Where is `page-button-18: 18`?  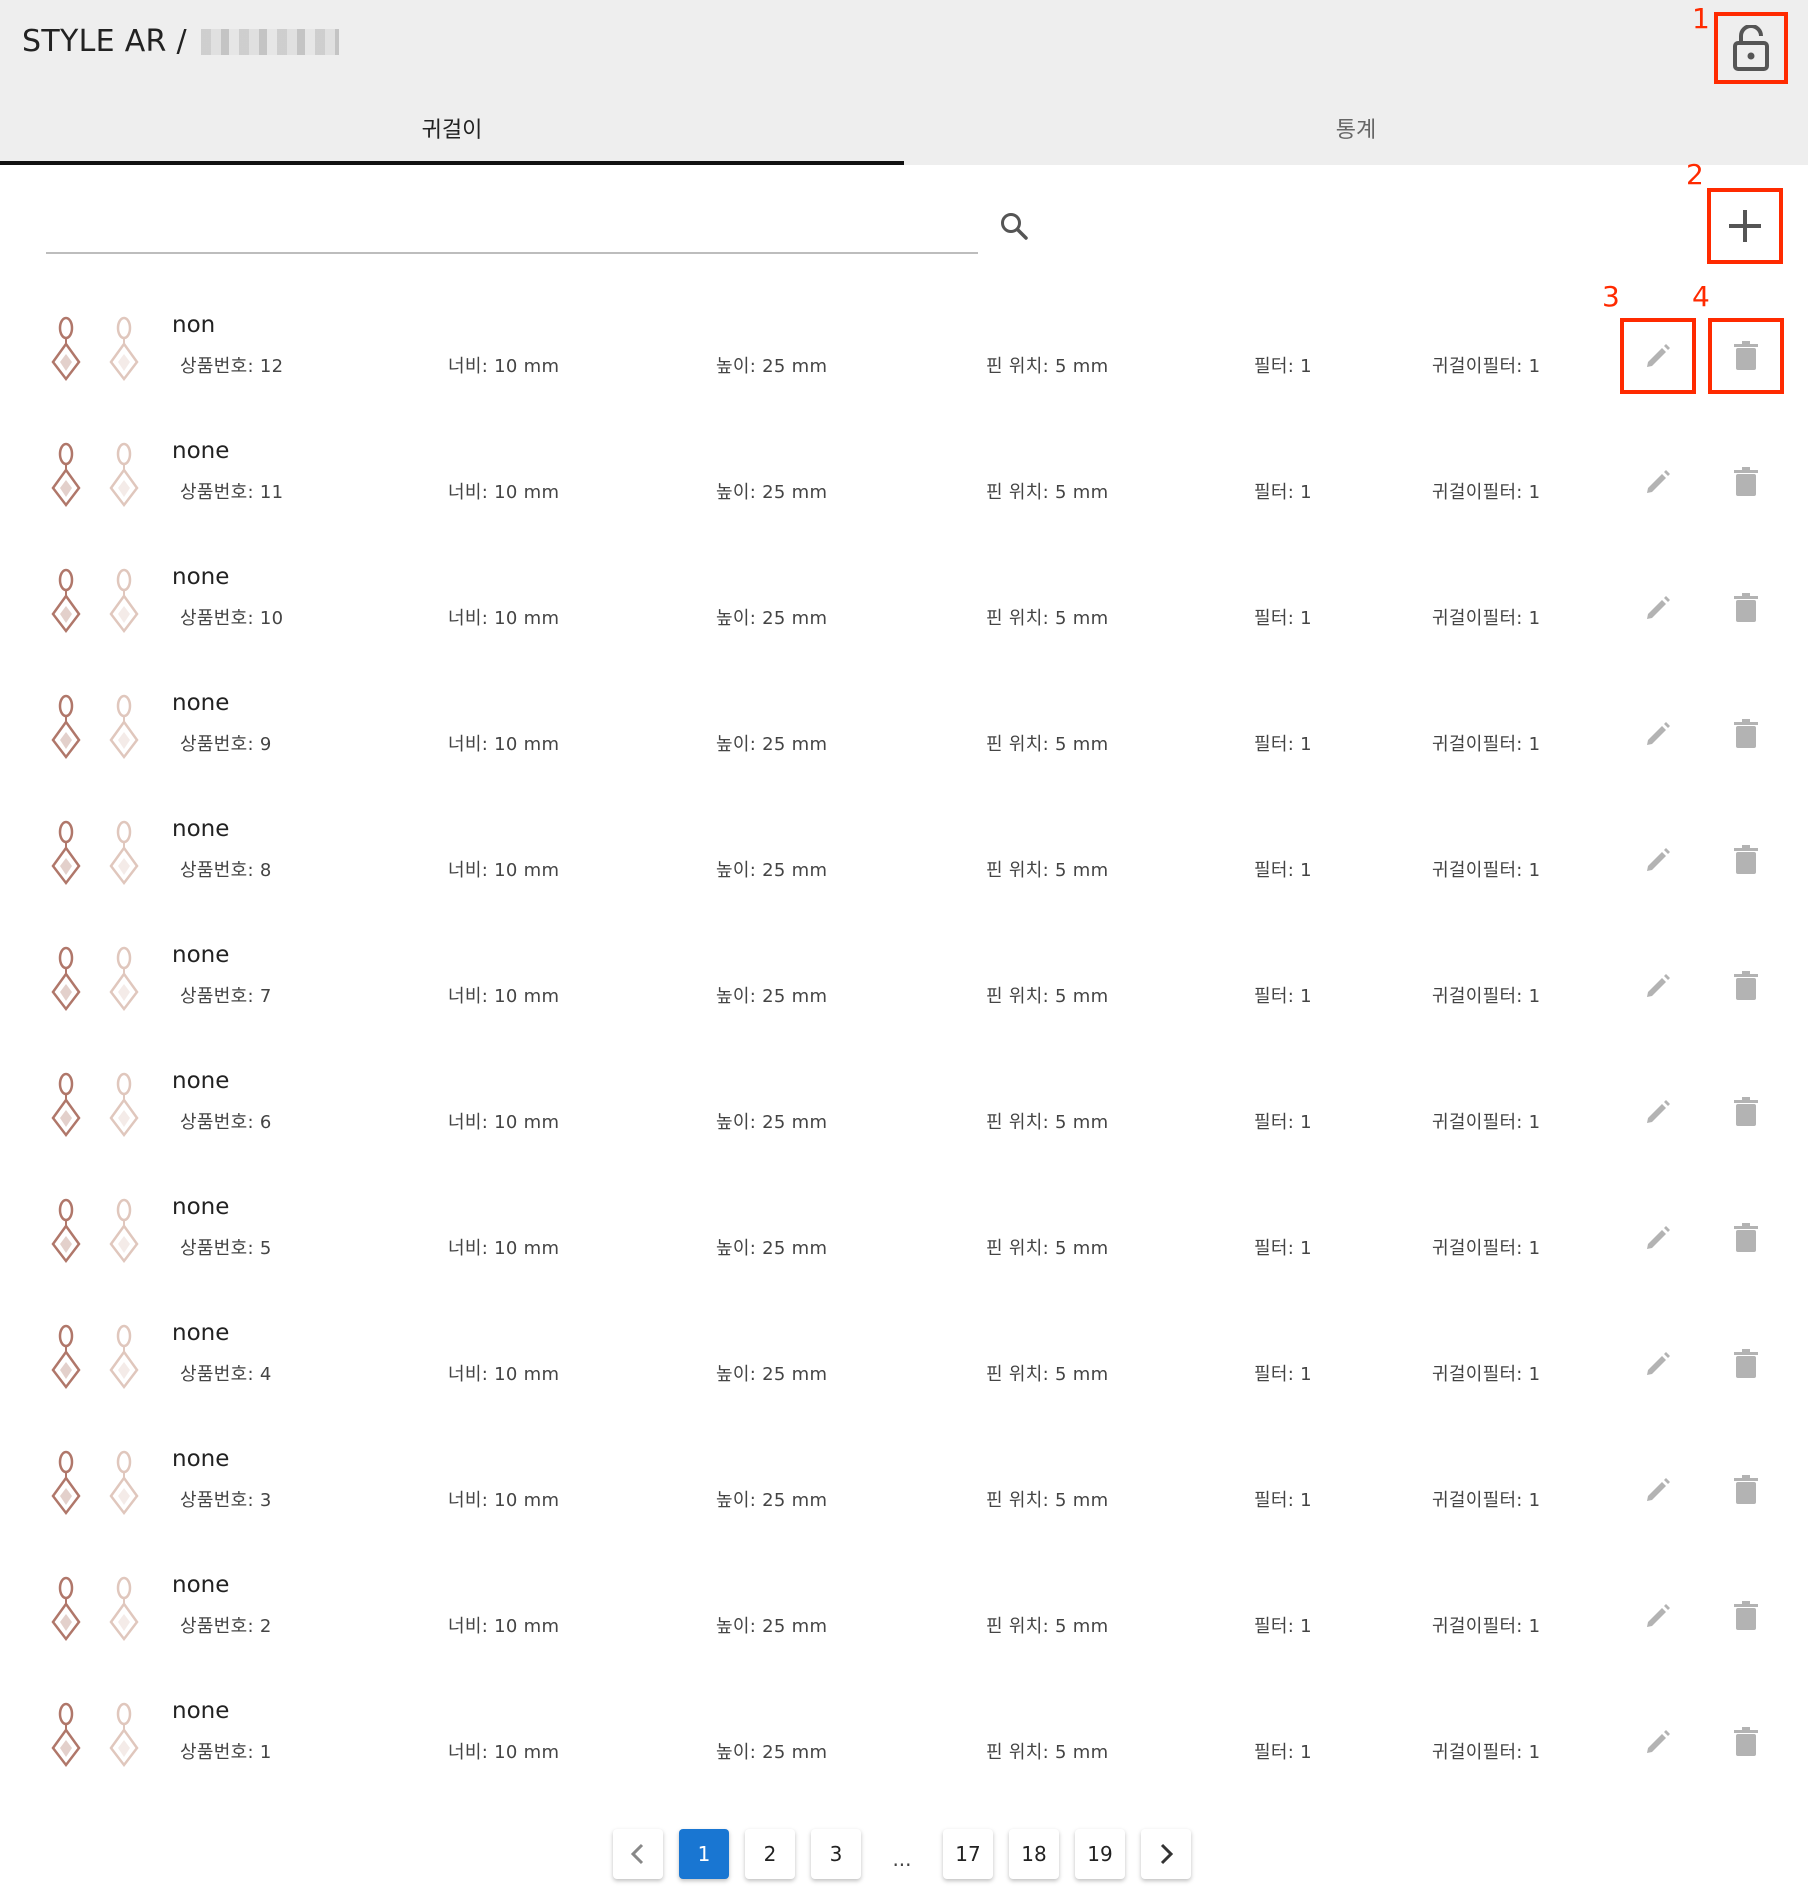
page-button-18: 18 is located at coordinates (1034, 1854).